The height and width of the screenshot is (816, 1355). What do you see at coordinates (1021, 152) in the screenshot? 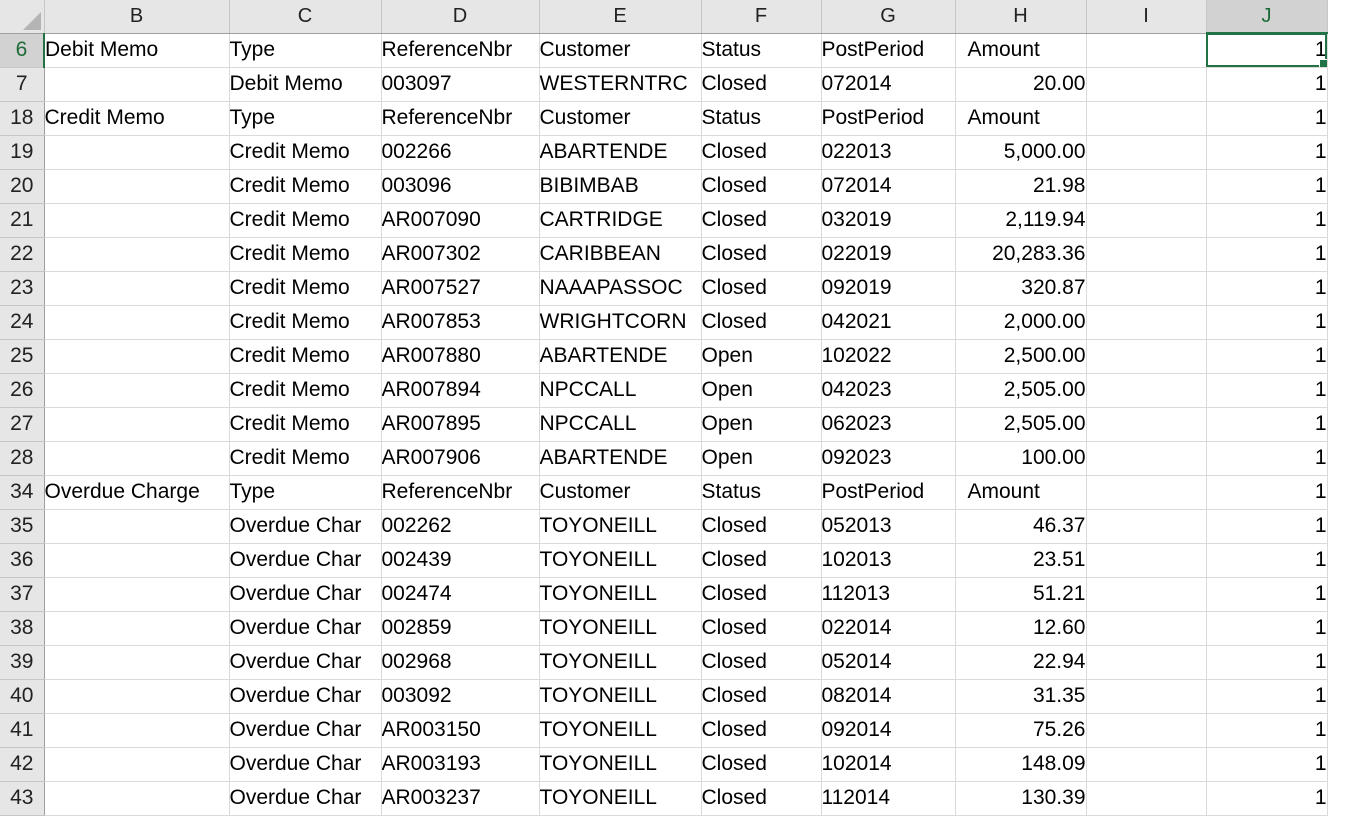
I see `cell-h: 5,000.00` at bounding box center [1021, 152].